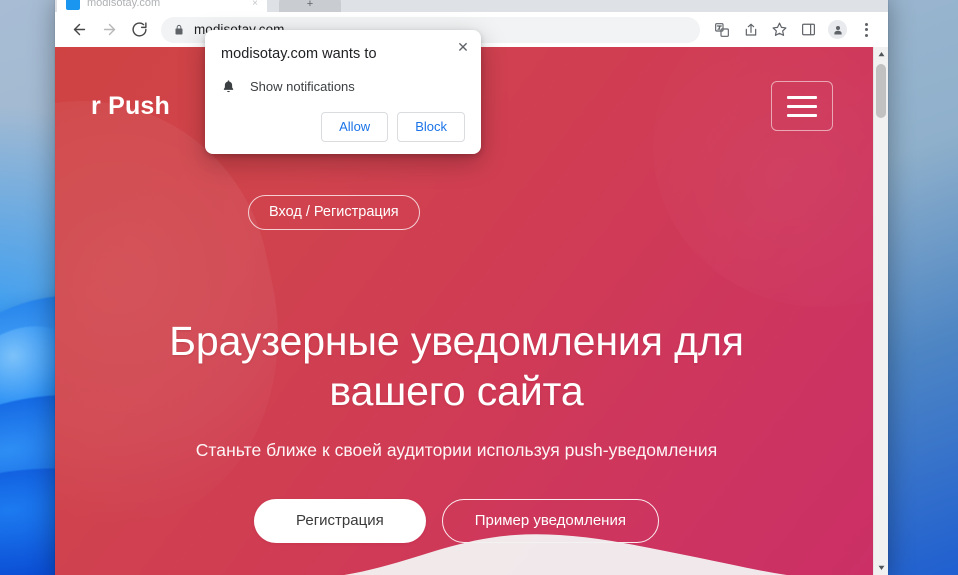 This screenshot has height=575, width=958. Describe the element at coordinates (463, 47) in the screenshot. I see `close-icon: ✕` at that location.